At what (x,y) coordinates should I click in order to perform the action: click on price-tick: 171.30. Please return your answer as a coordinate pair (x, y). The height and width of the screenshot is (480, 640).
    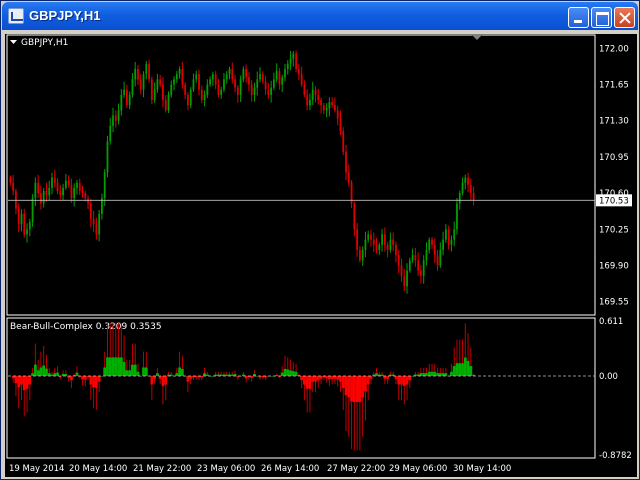
    Looking at the image, I should click on (614, 122).